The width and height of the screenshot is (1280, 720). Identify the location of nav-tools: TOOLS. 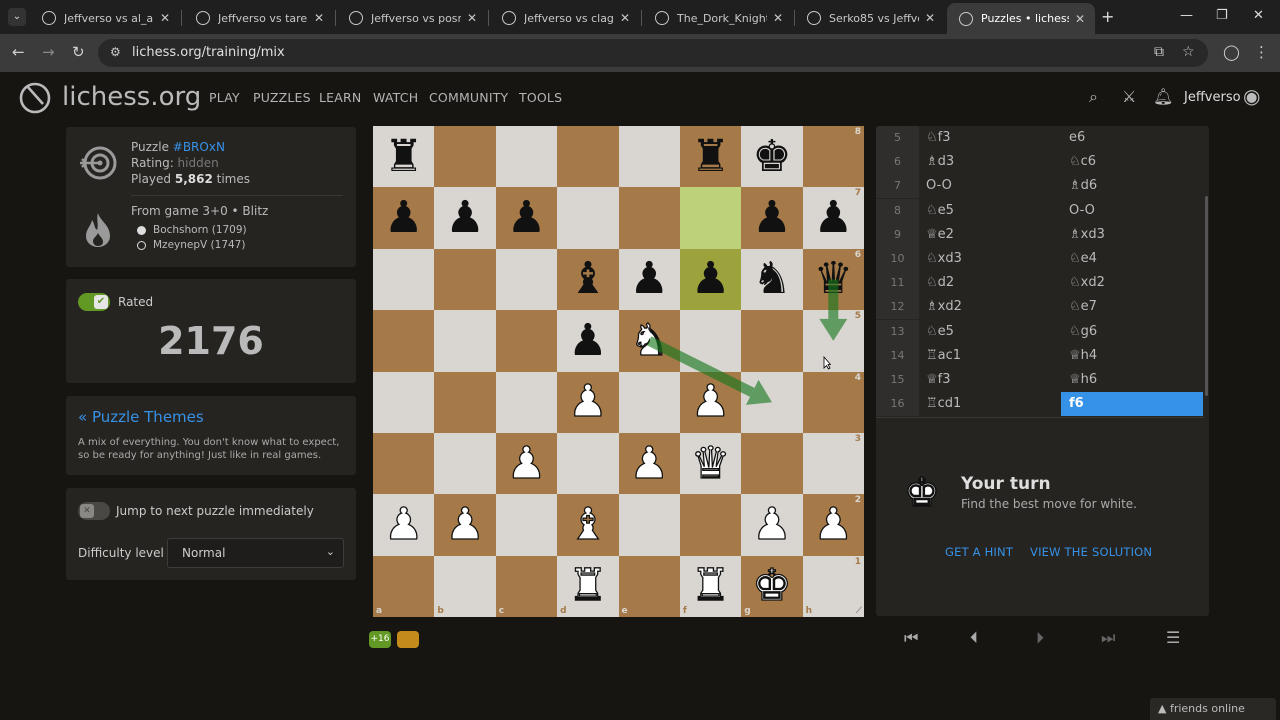
(540, 97).